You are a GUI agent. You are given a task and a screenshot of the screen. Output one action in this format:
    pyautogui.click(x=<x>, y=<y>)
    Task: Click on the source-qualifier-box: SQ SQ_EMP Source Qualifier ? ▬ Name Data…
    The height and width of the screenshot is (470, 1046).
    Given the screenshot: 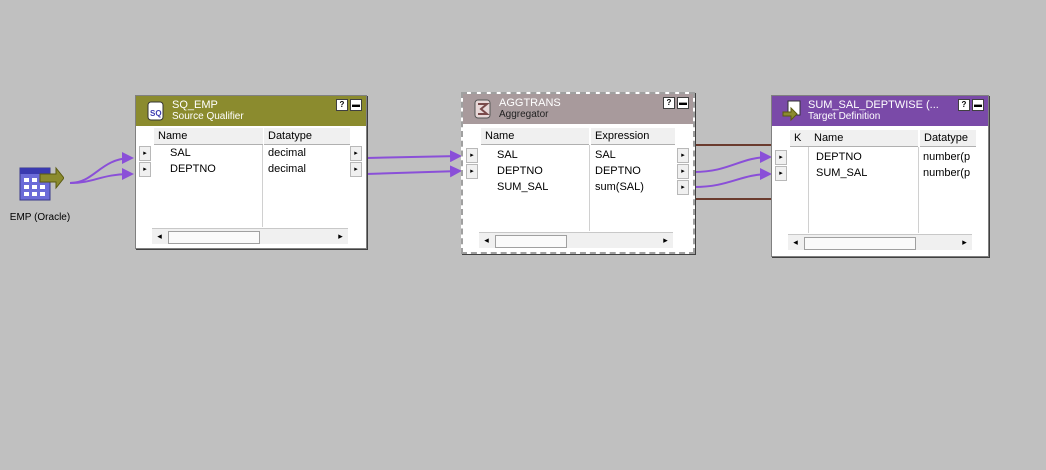 What is the action you would take?
    pyautogui.click(x=251, y=172)
    